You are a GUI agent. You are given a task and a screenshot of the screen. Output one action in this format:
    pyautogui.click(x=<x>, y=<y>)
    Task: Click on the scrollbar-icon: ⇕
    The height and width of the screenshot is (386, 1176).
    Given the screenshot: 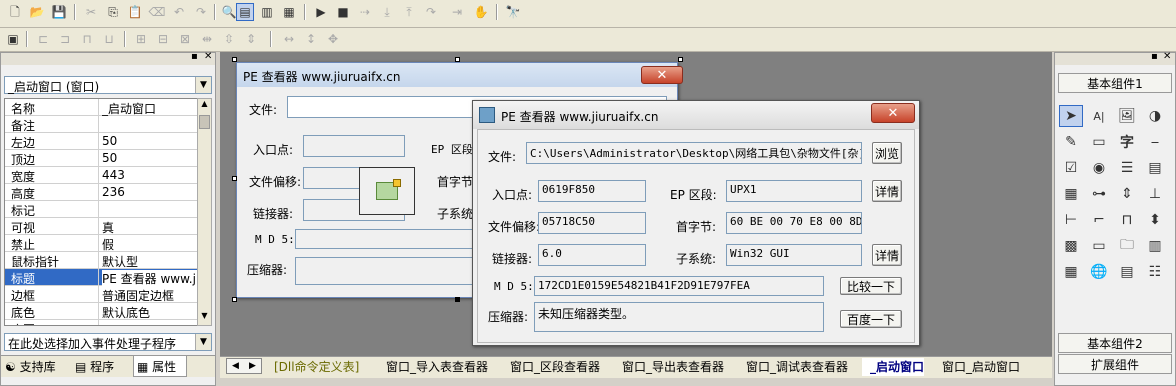 What is the action you would take?
    pyautogui.click(x=1127, y=194)
    